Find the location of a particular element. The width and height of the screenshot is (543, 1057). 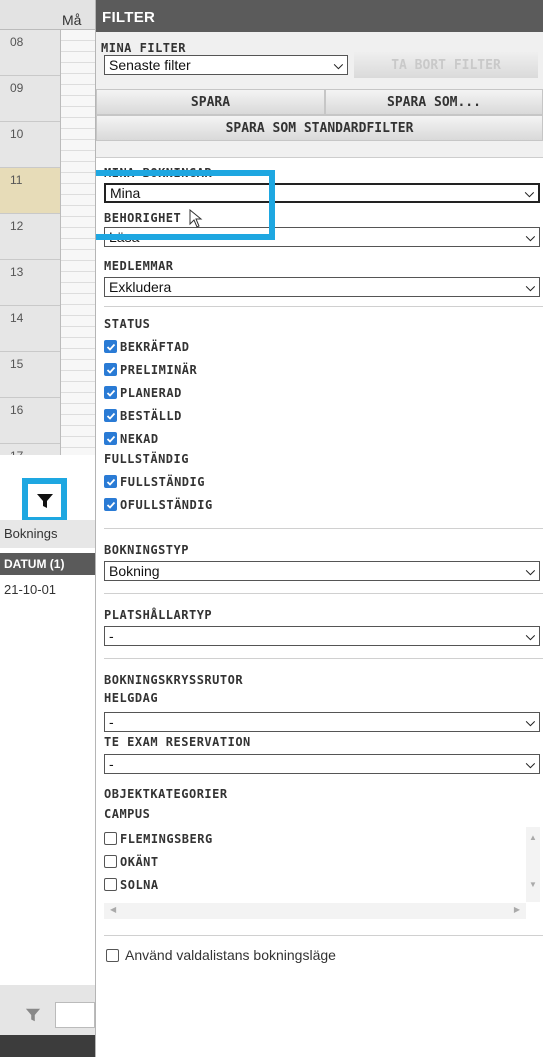

te-exam-select: - ⌵ is located at coordinates (322, 764).